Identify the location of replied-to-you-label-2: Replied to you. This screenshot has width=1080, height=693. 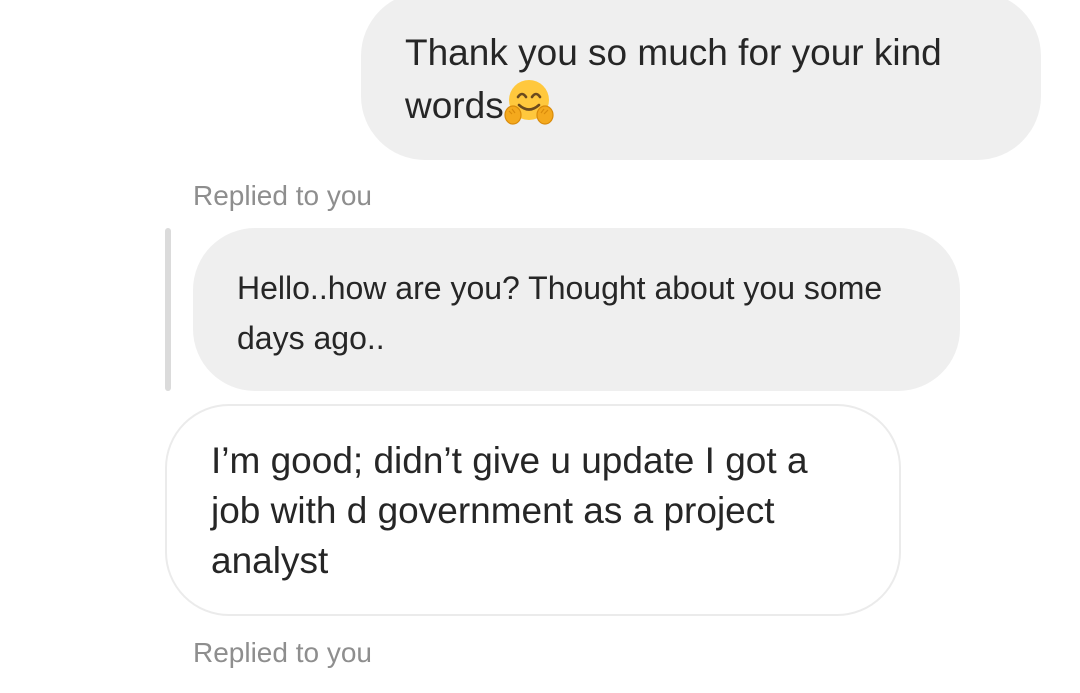
(283, 652).